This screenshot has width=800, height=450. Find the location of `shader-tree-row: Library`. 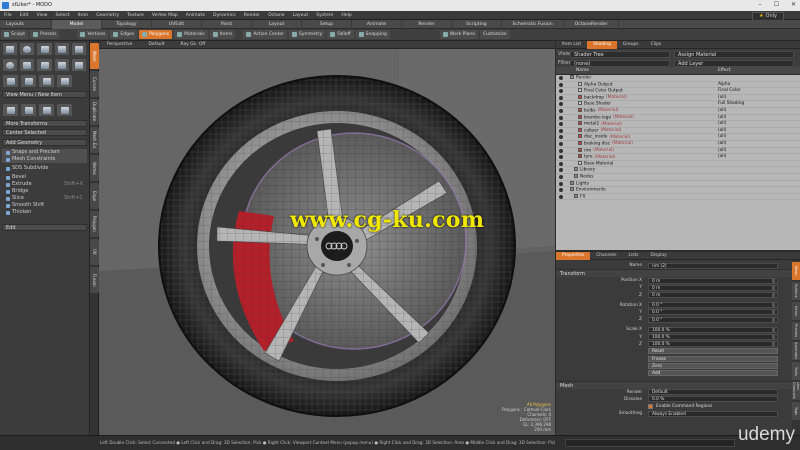

shader-tree-row: Library is located at coordinates (678, 170).